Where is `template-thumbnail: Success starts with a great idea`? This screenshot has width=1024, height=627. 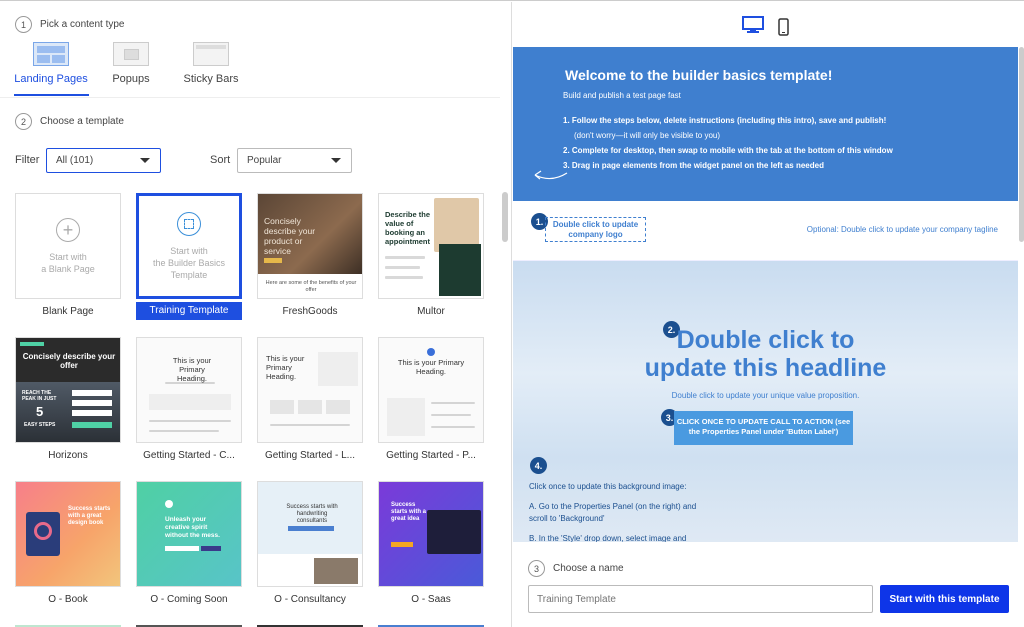 template-thumbnail: Success starts with a great idea is located at coordinates (431, 534).